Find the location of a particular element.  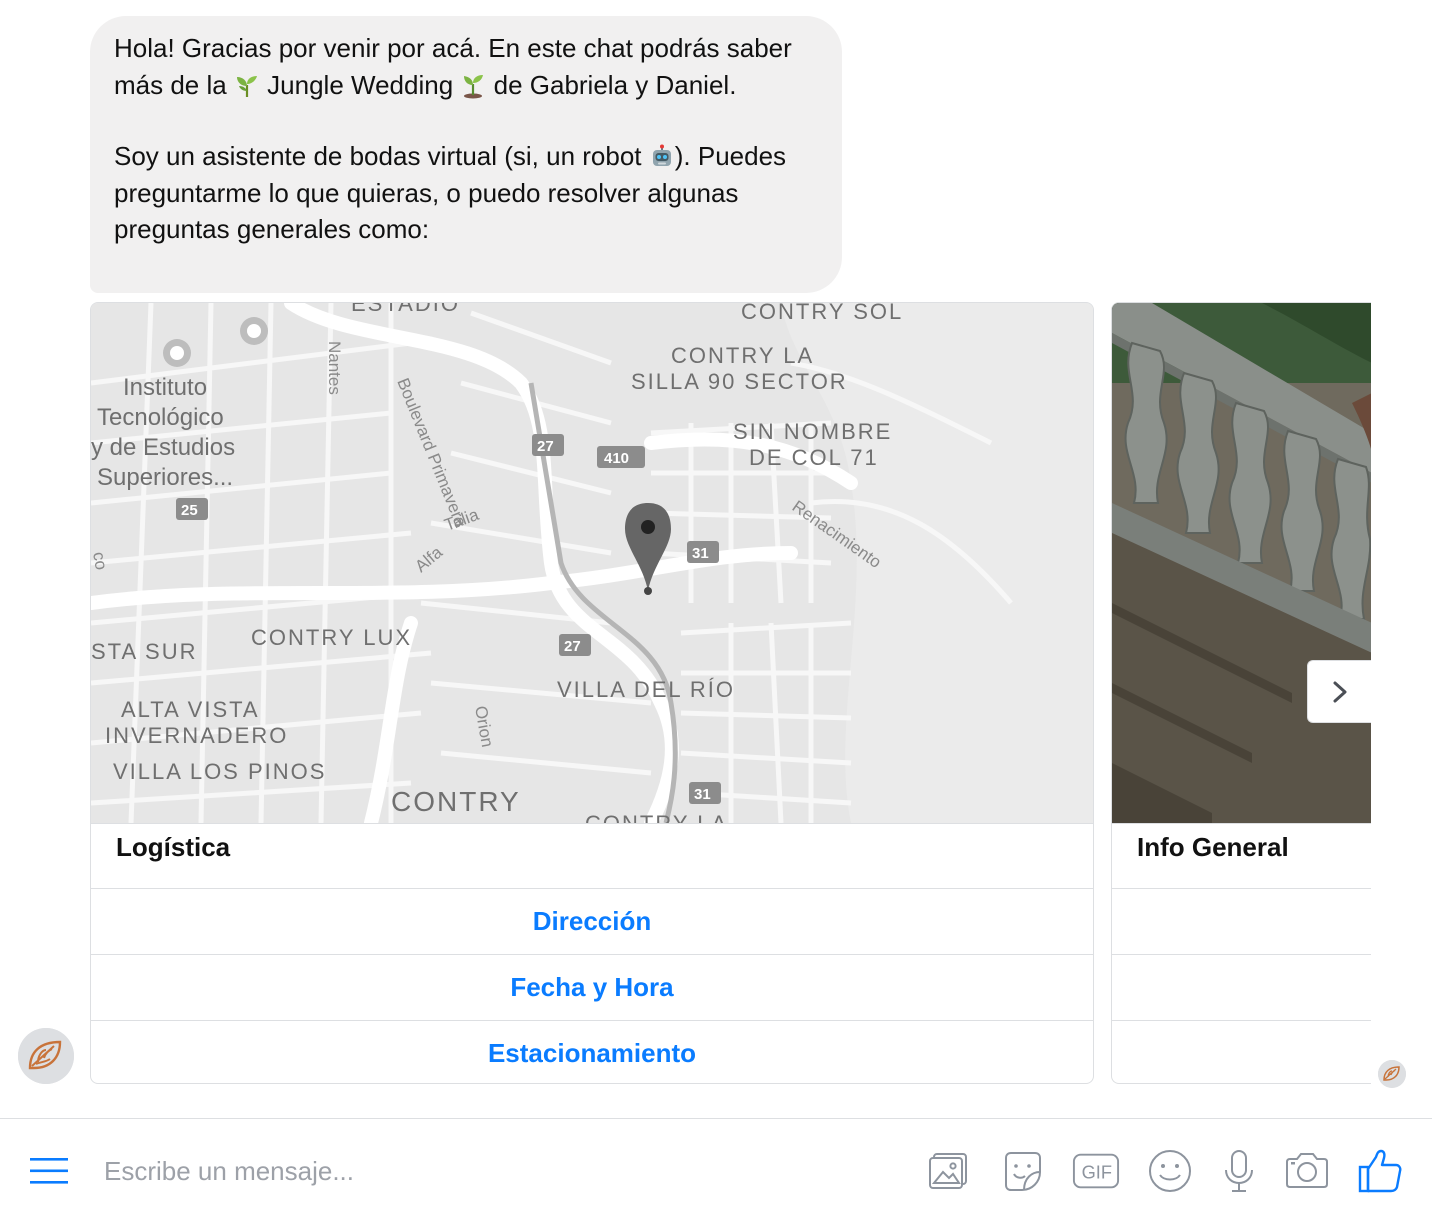

event-name: Jungle Wedding is located at coordinates (360, 84).